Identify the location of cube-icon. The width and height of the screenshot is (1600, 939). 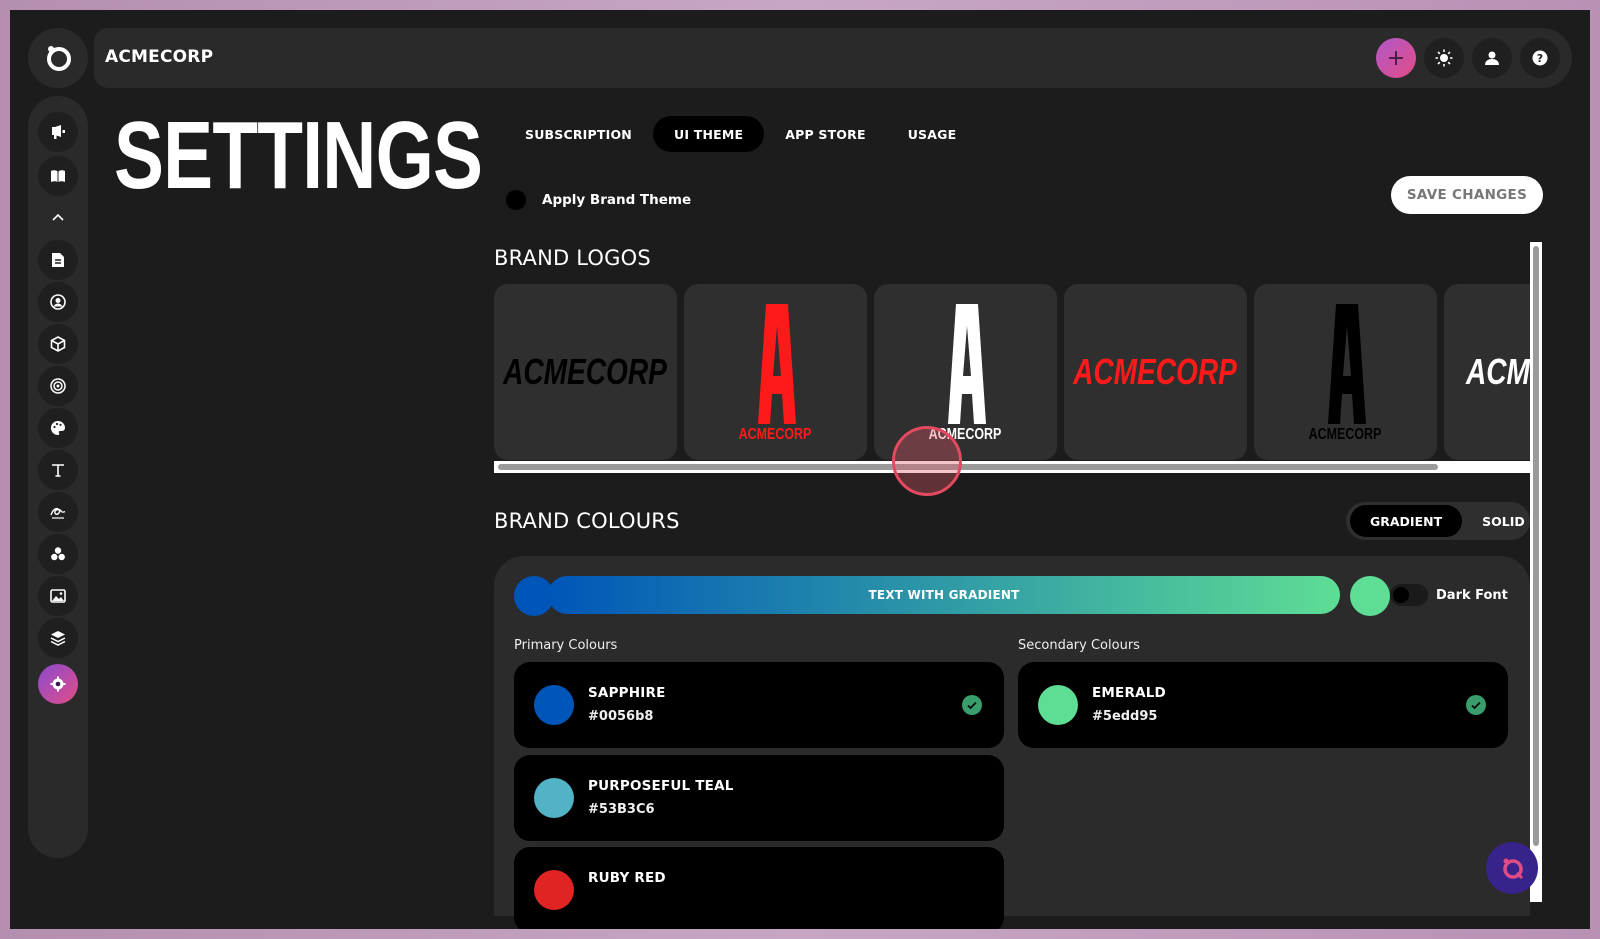
(58, 344).